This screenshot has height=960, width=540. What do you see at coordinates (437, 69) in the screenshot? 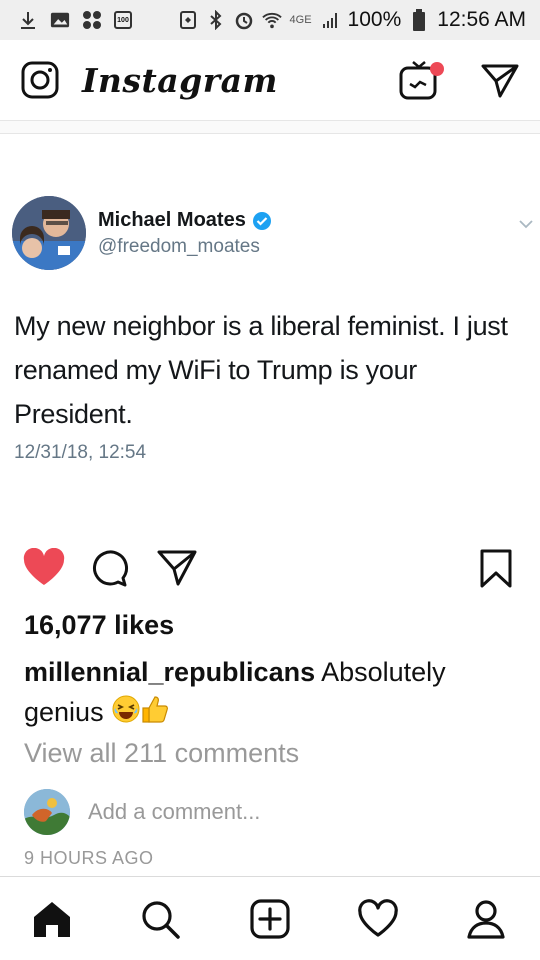
I see `notification-dot` at bounding box center [437, 69].